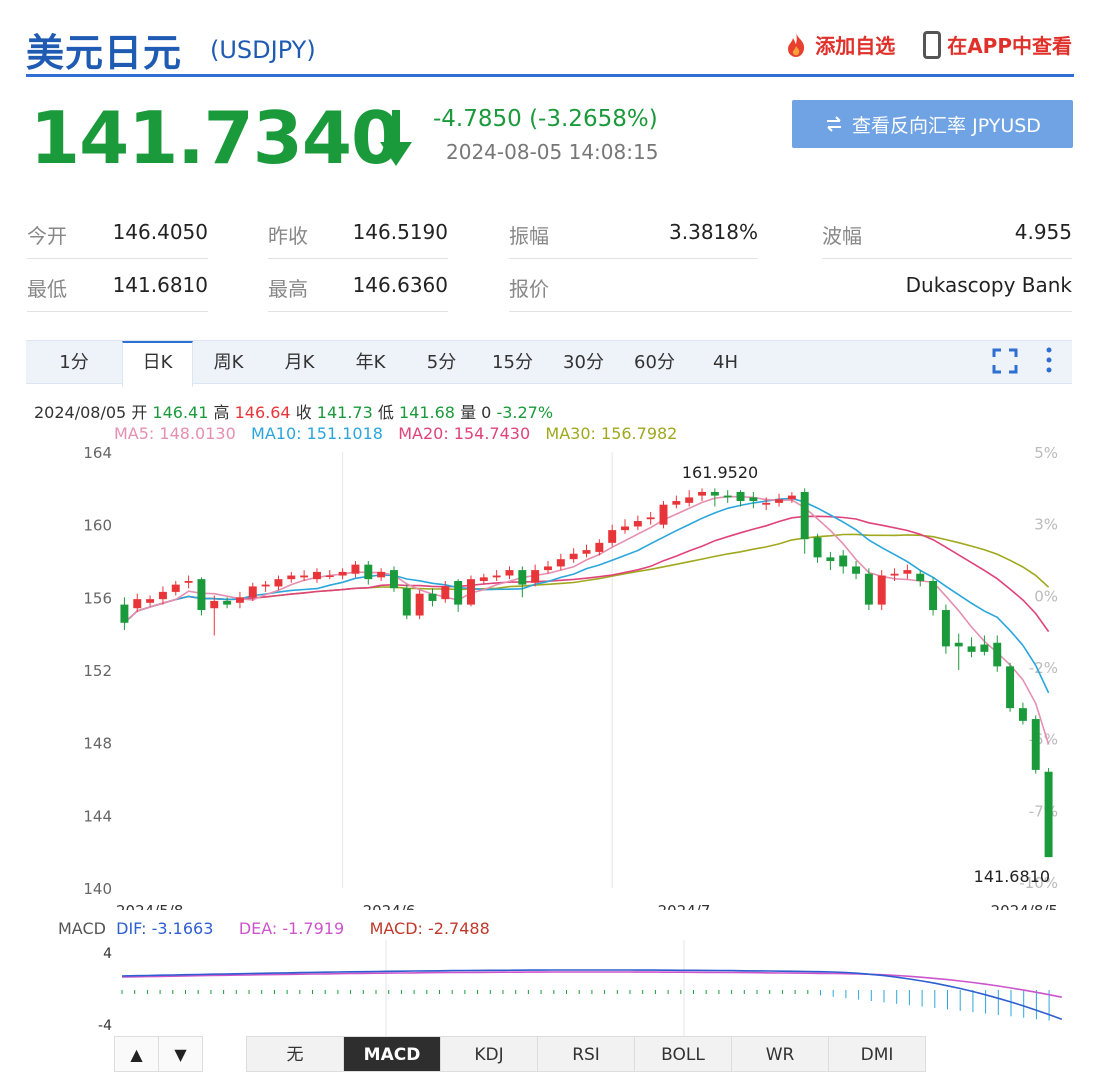  What do you see at coordinates (988, 285) in the screenshot?
I see `quote-source-value: Dukascopy Bank` at bounding box center [988, 285].